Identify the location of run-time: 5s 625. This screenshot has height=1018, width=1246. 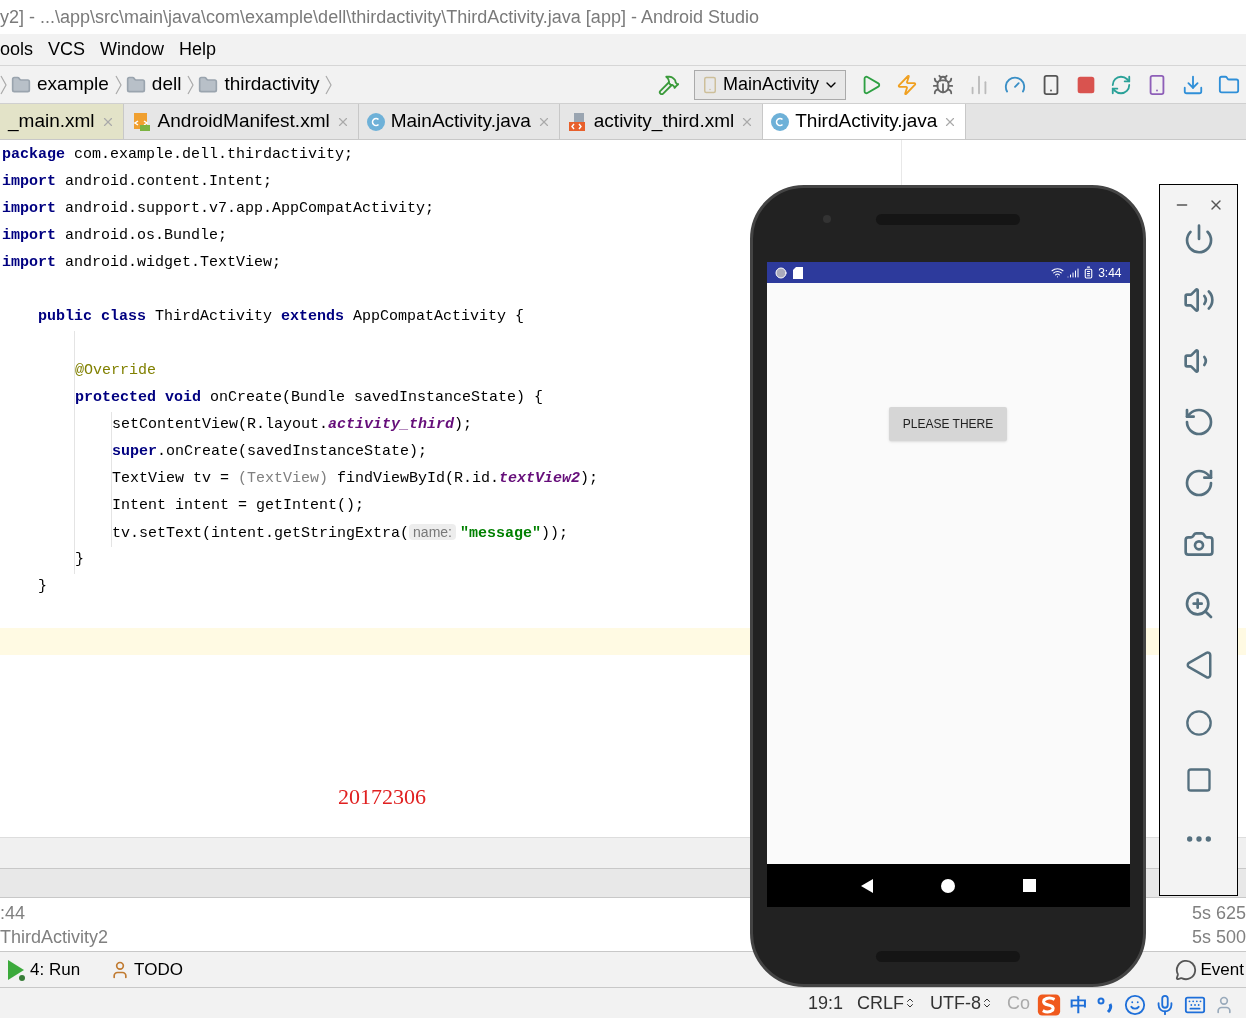
(1218, 913).